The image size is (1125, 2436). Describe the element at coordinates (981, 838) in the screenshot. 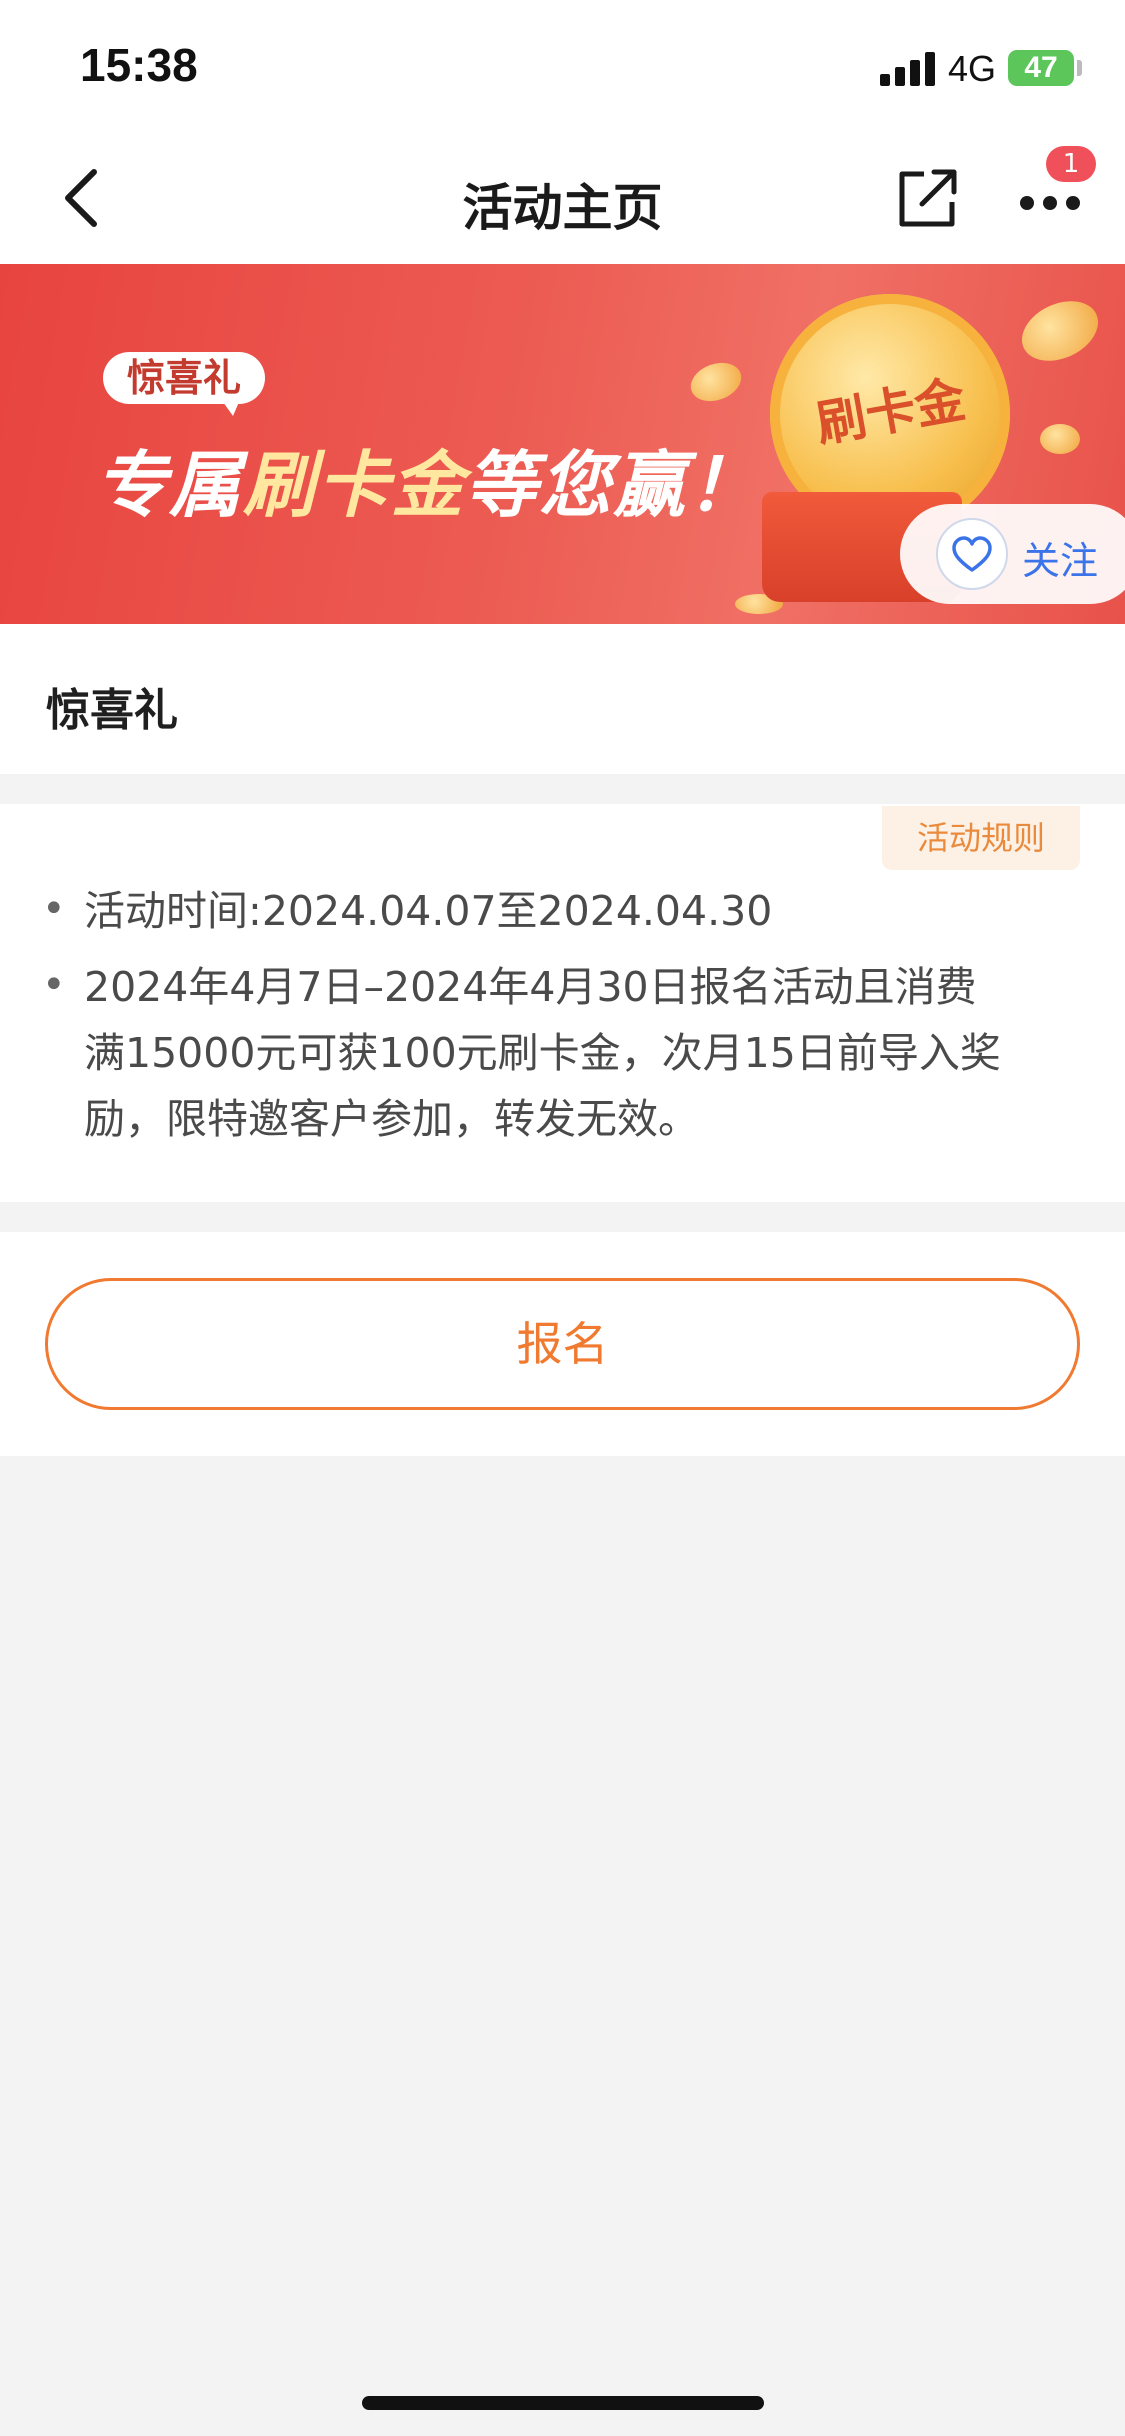

I see `activity-rules-button: 活动规则` at that location.